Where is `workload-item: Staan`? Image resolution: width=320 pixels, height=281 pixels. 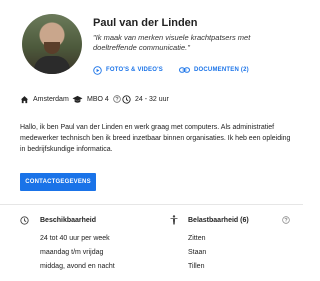
workload-item: Staan is located at coordinates (197, 252).